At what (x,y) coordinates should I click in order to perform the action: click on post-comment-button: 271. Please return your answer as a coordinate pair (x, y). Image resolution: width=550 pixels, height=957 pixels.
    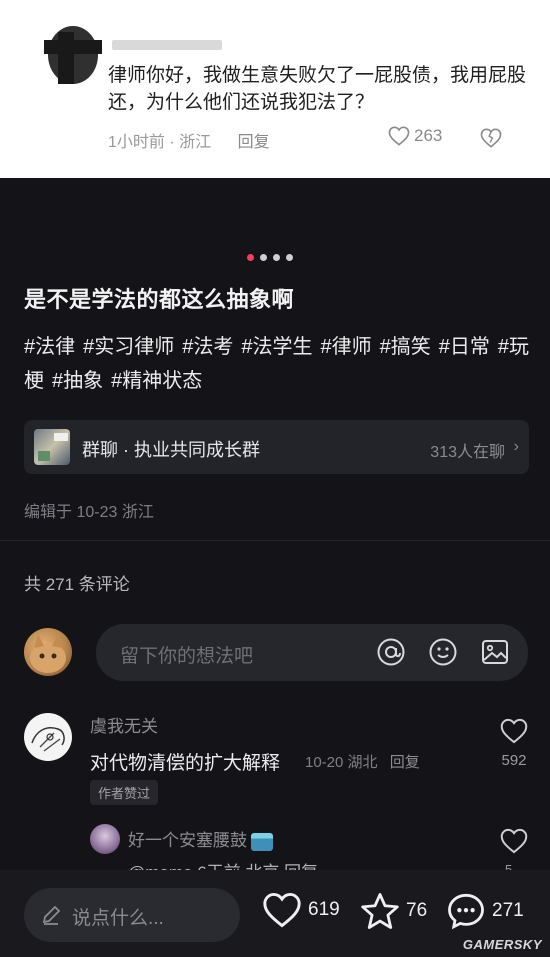
    Looking at the image, I should click on (485, 911).